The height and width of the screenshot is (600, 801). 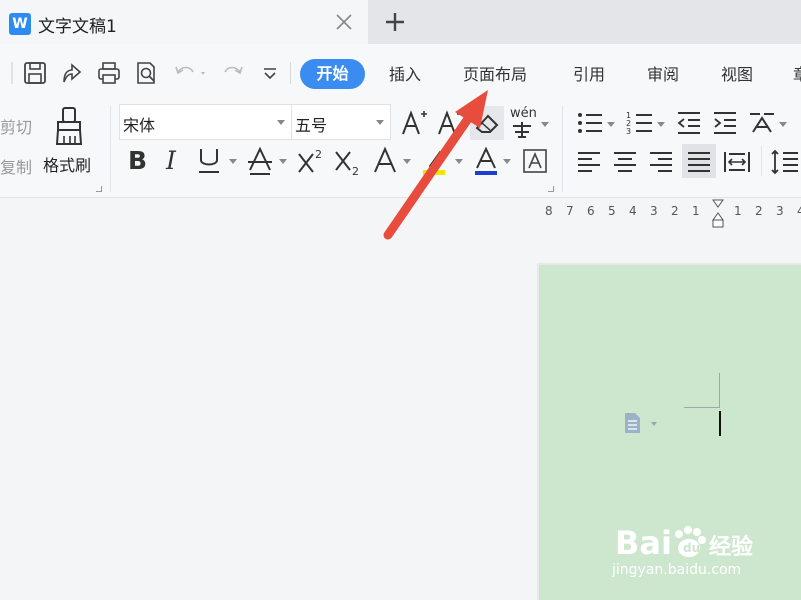 I want to click on svg-text: 3, so click(x=628, y=131).